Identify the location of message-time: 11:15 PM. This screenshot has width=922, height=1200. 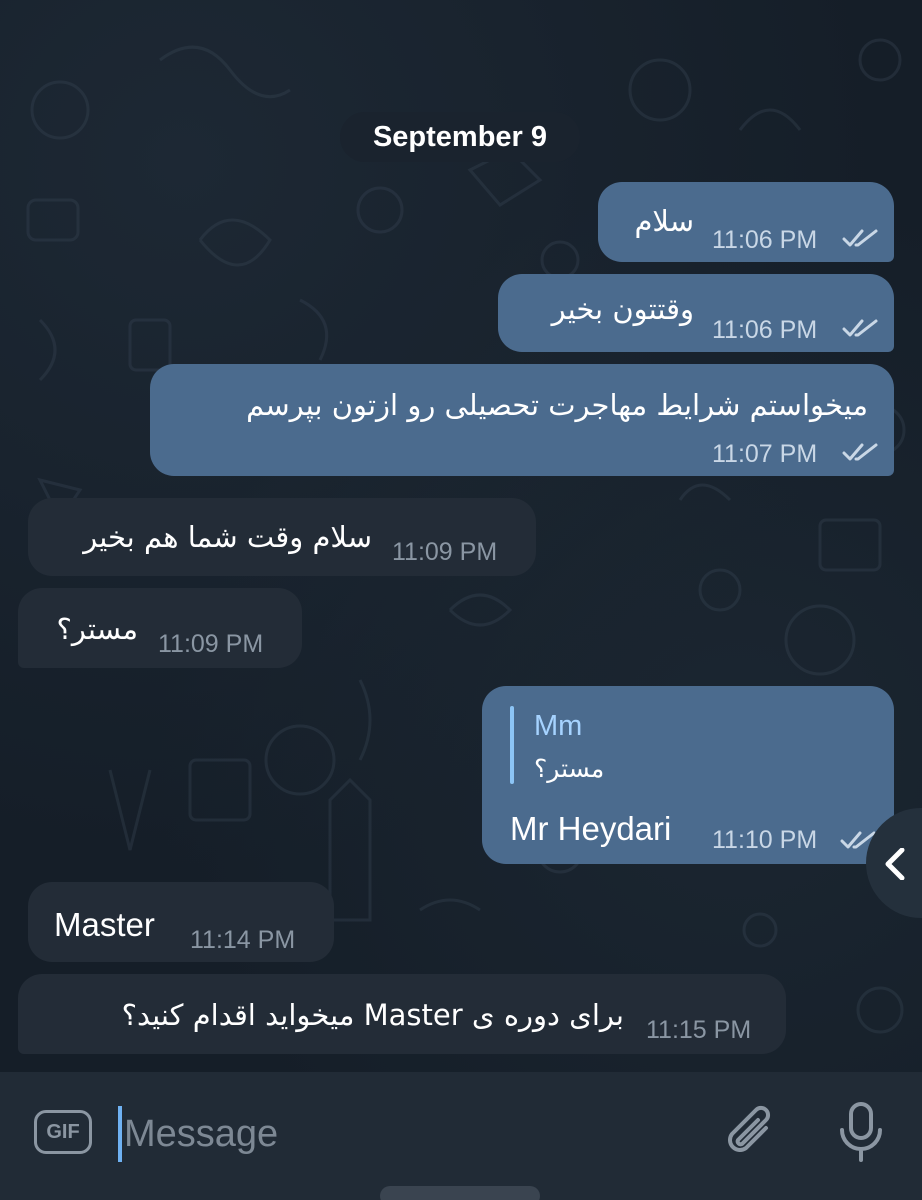
(699, 1030).